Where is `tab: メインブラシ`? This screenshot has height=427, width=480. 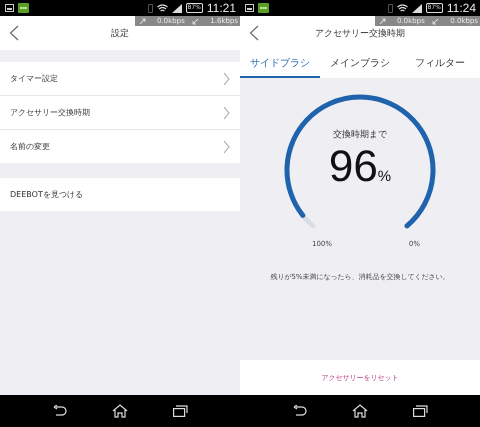
tab: メインブラシ is located at coordinates (360, 64).